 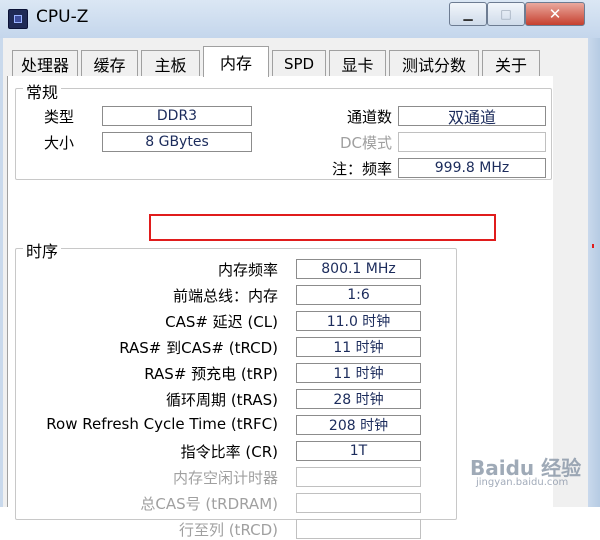 What do you see at coordinates (369, 117) in the screenshot?
I see `channels-label: 通道数` at bounding box center [369, 117].